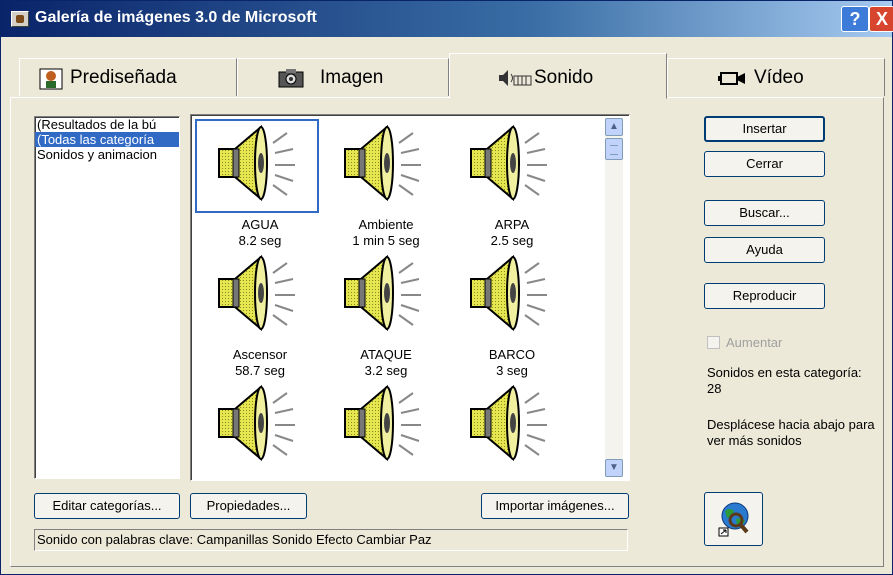 This screenshot has width=893, height=575. I want to click on clips-online-button, so click(733, 519).